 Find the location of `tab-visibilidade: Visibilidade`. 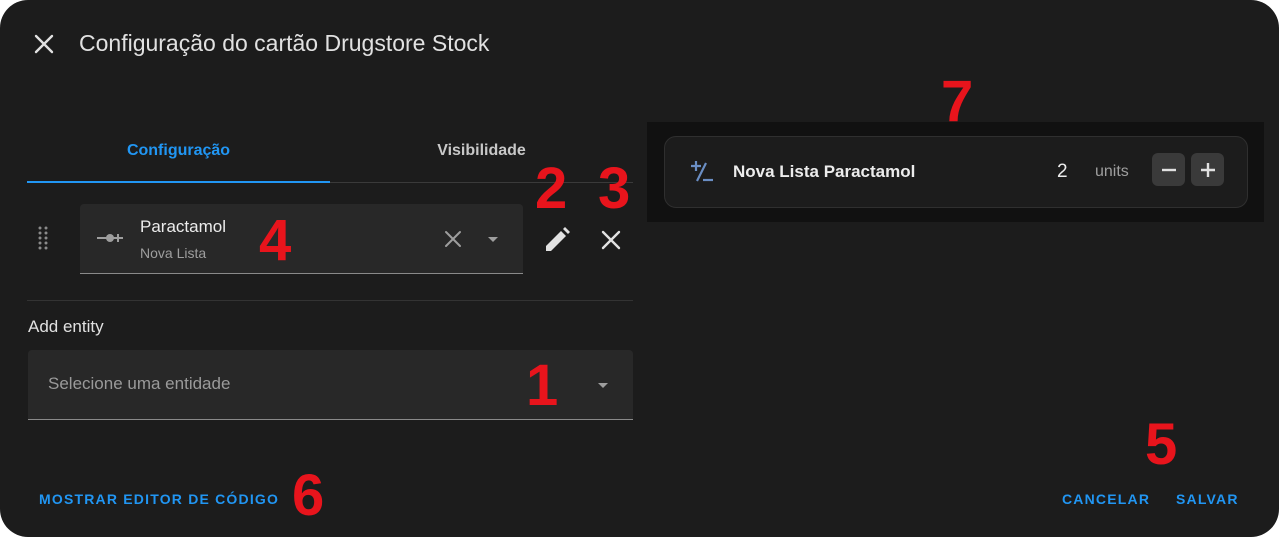

tab-visibilidade: Visibilidade is located at coordinates (481, 151).